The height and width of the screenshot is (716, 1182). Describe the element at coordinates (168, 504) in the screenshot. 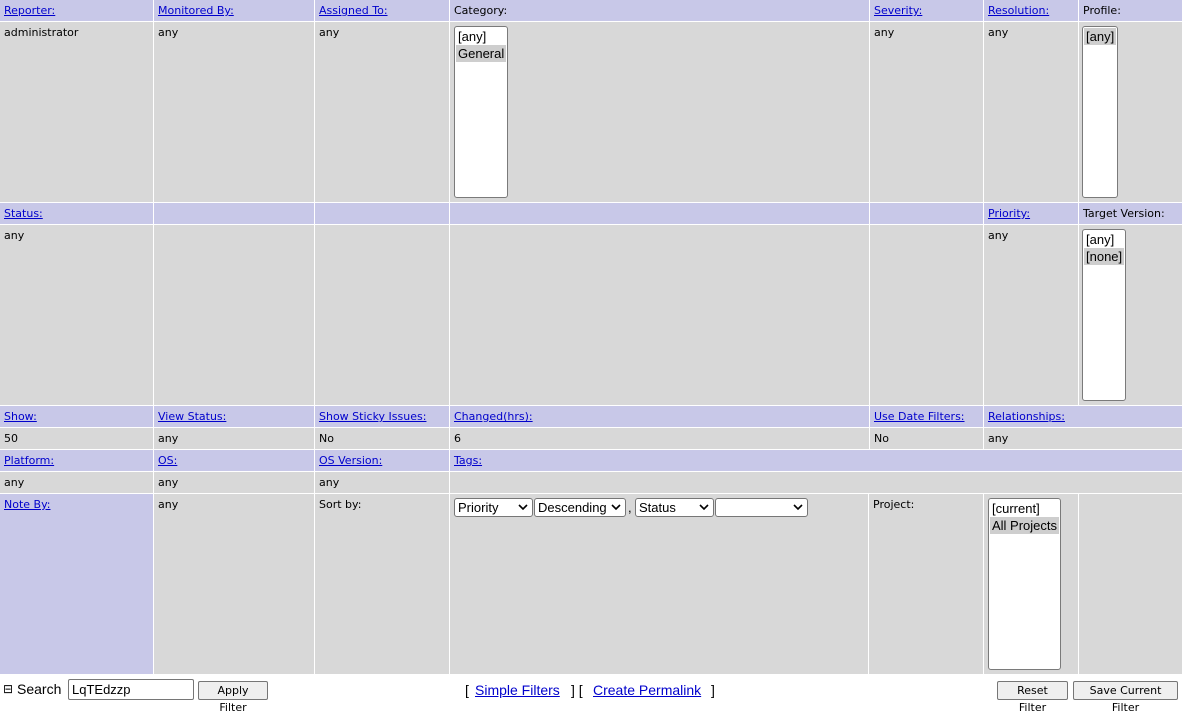

I see `note-by-value: any` at that location.